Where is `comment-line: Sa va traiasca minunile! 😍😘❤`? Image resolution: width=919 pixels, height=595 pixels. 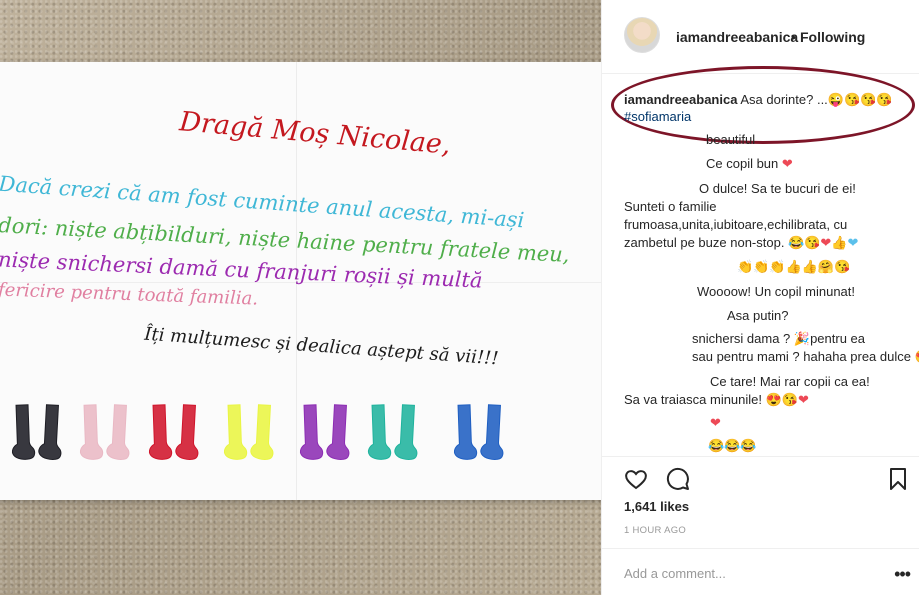 comment-line: Sa va traiasca minunile! 😍😘❤ is located at coordinates (716, 400).